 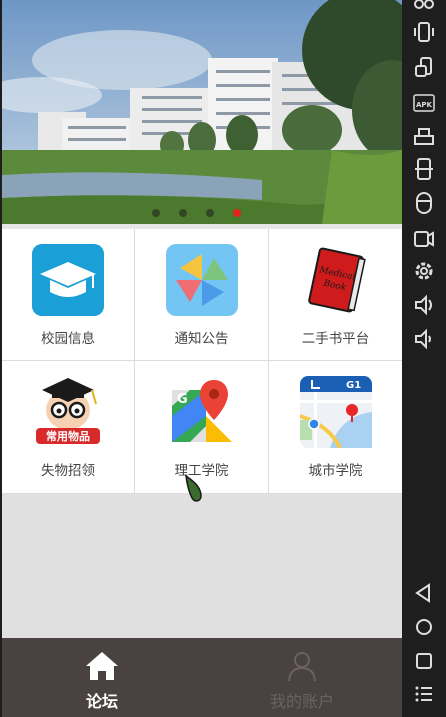 I want to click on grid-item-used-books: Medical Book 二手书平台, so click(x=335, y=295).